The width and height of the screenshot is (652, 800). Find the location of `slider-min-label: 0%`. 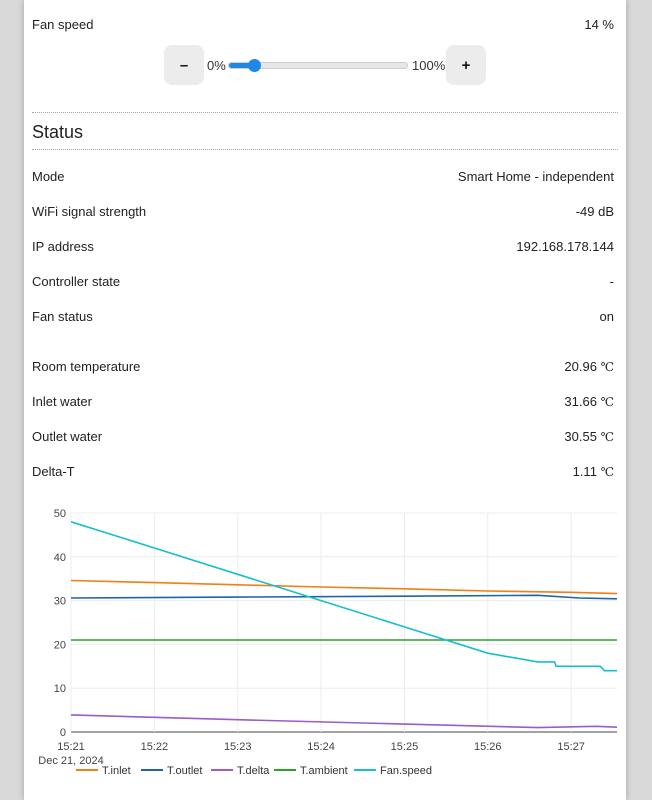

slider-min-label: 0% is located at coordinates (216, 65).